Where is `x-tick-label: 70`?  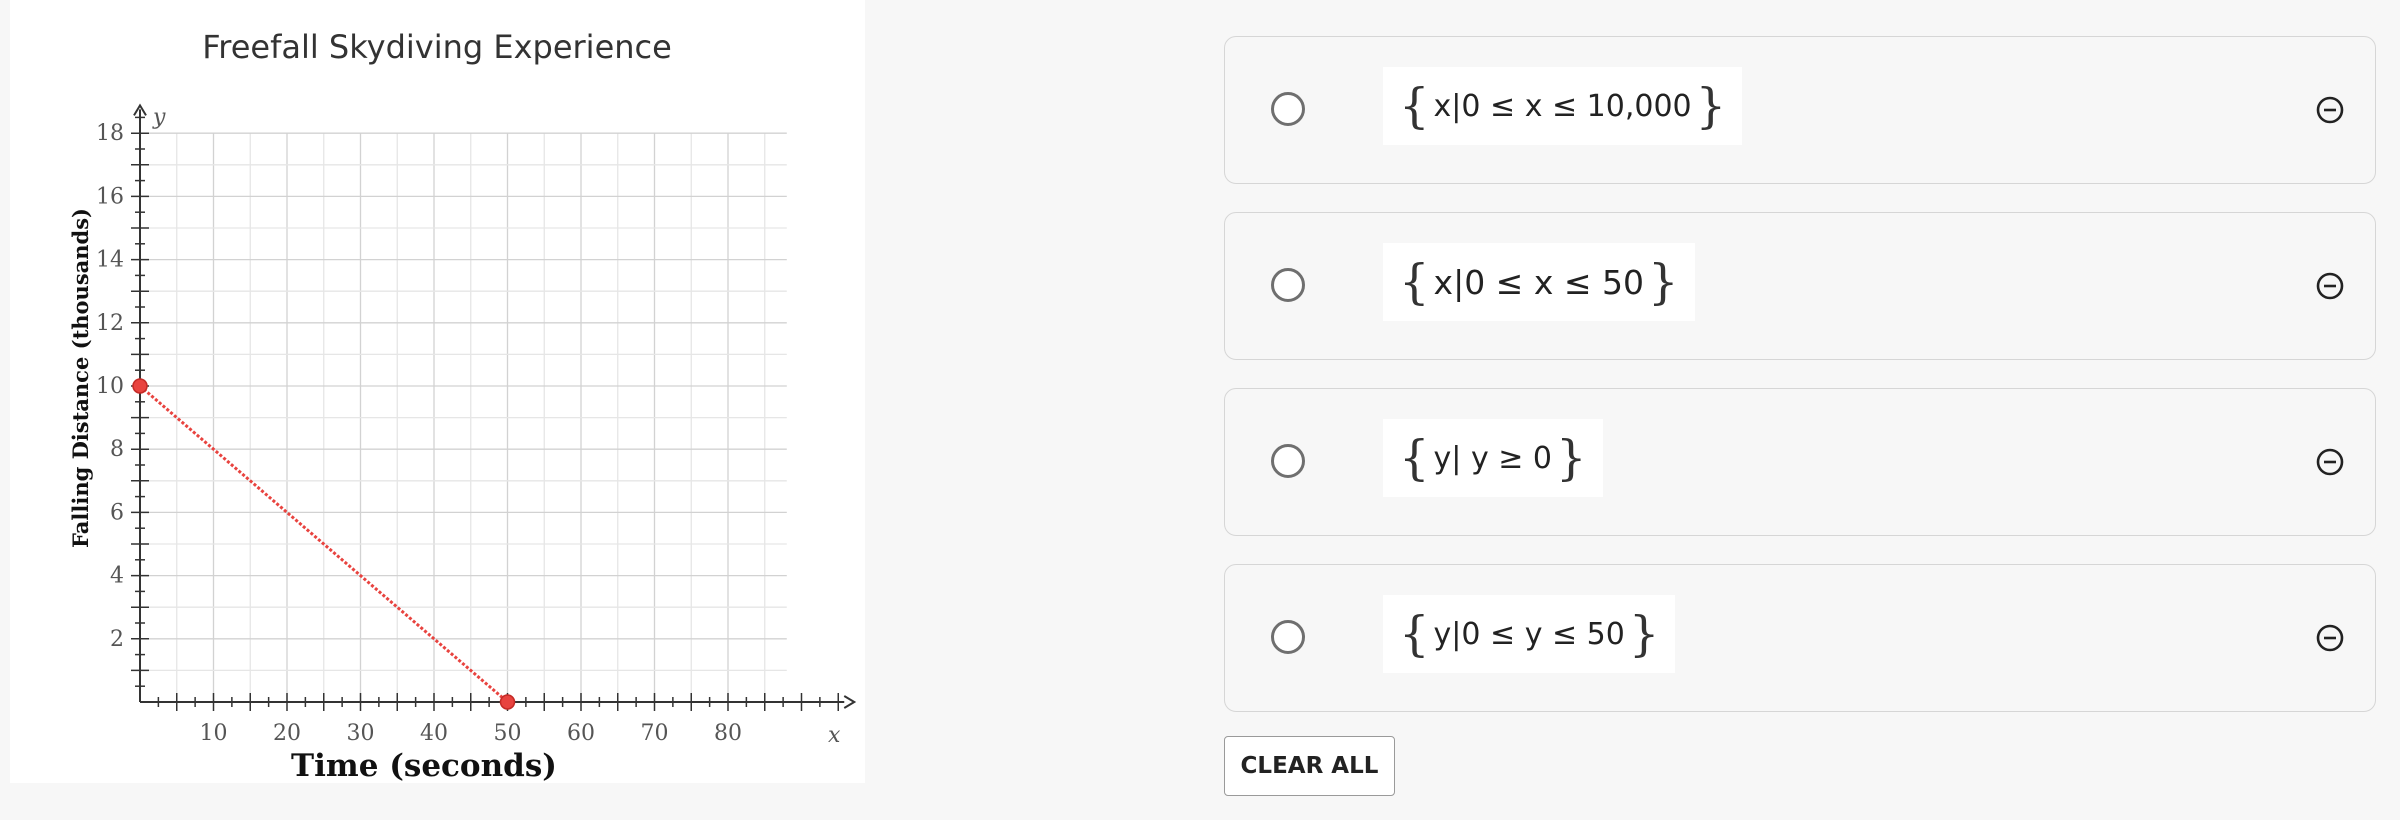
x-tick-label: 70 is located at coordinates (655, 733).